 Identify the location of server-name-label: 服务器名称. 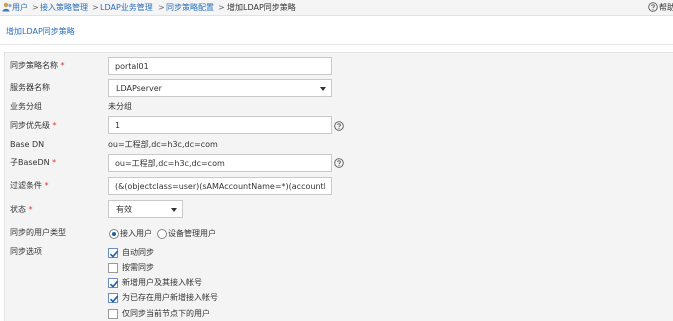
(30, 87).